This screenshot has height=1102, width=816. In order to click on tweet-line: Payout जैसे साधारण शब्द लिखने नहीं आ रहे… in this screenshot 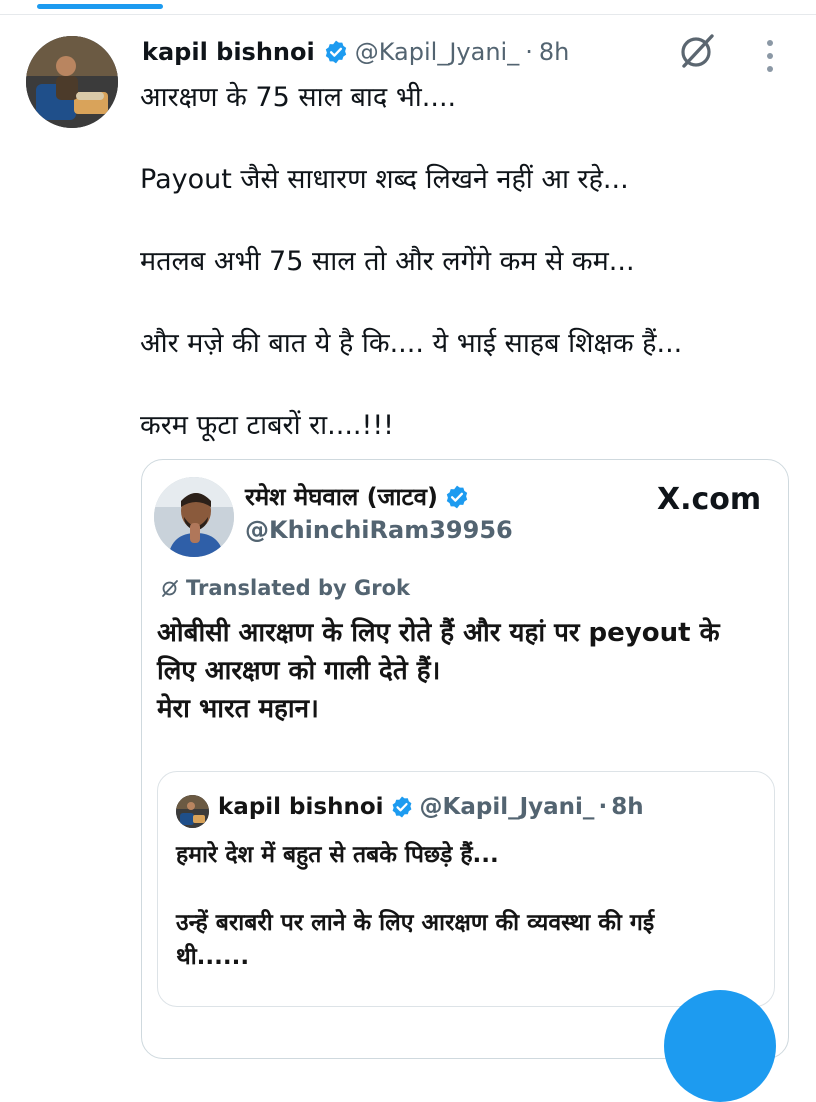, I will do `click(384, 179)`.